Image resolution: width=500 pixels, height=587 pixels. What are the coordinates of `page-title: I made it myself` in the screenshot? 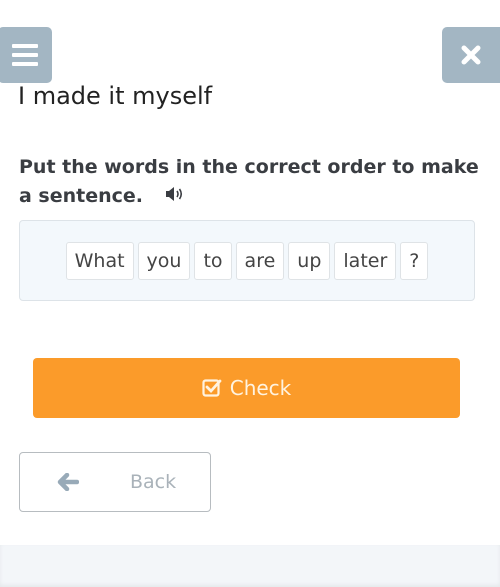 It's located at (115, 96).